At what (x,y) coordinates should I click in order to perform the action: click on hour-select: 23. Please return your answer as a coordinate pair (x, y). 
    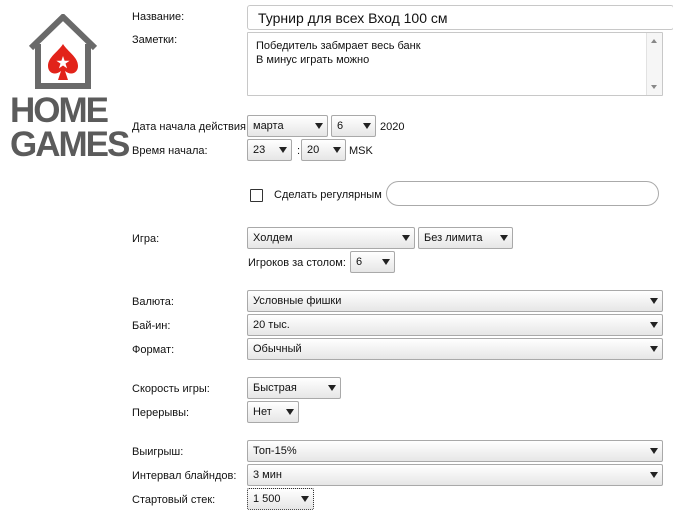
    Looking at the image, I should click on (269, 150).